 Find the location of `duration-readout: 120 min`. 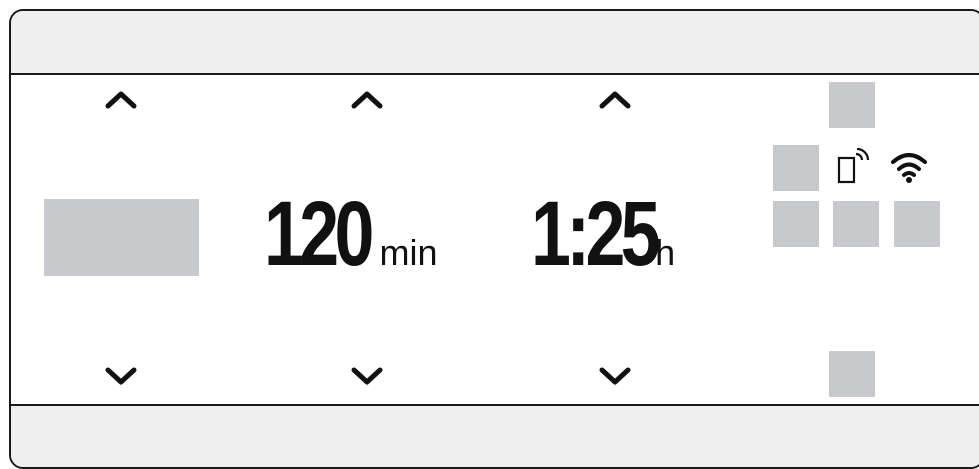

duration-readout: 120 min is located at coordinates (351, 234).